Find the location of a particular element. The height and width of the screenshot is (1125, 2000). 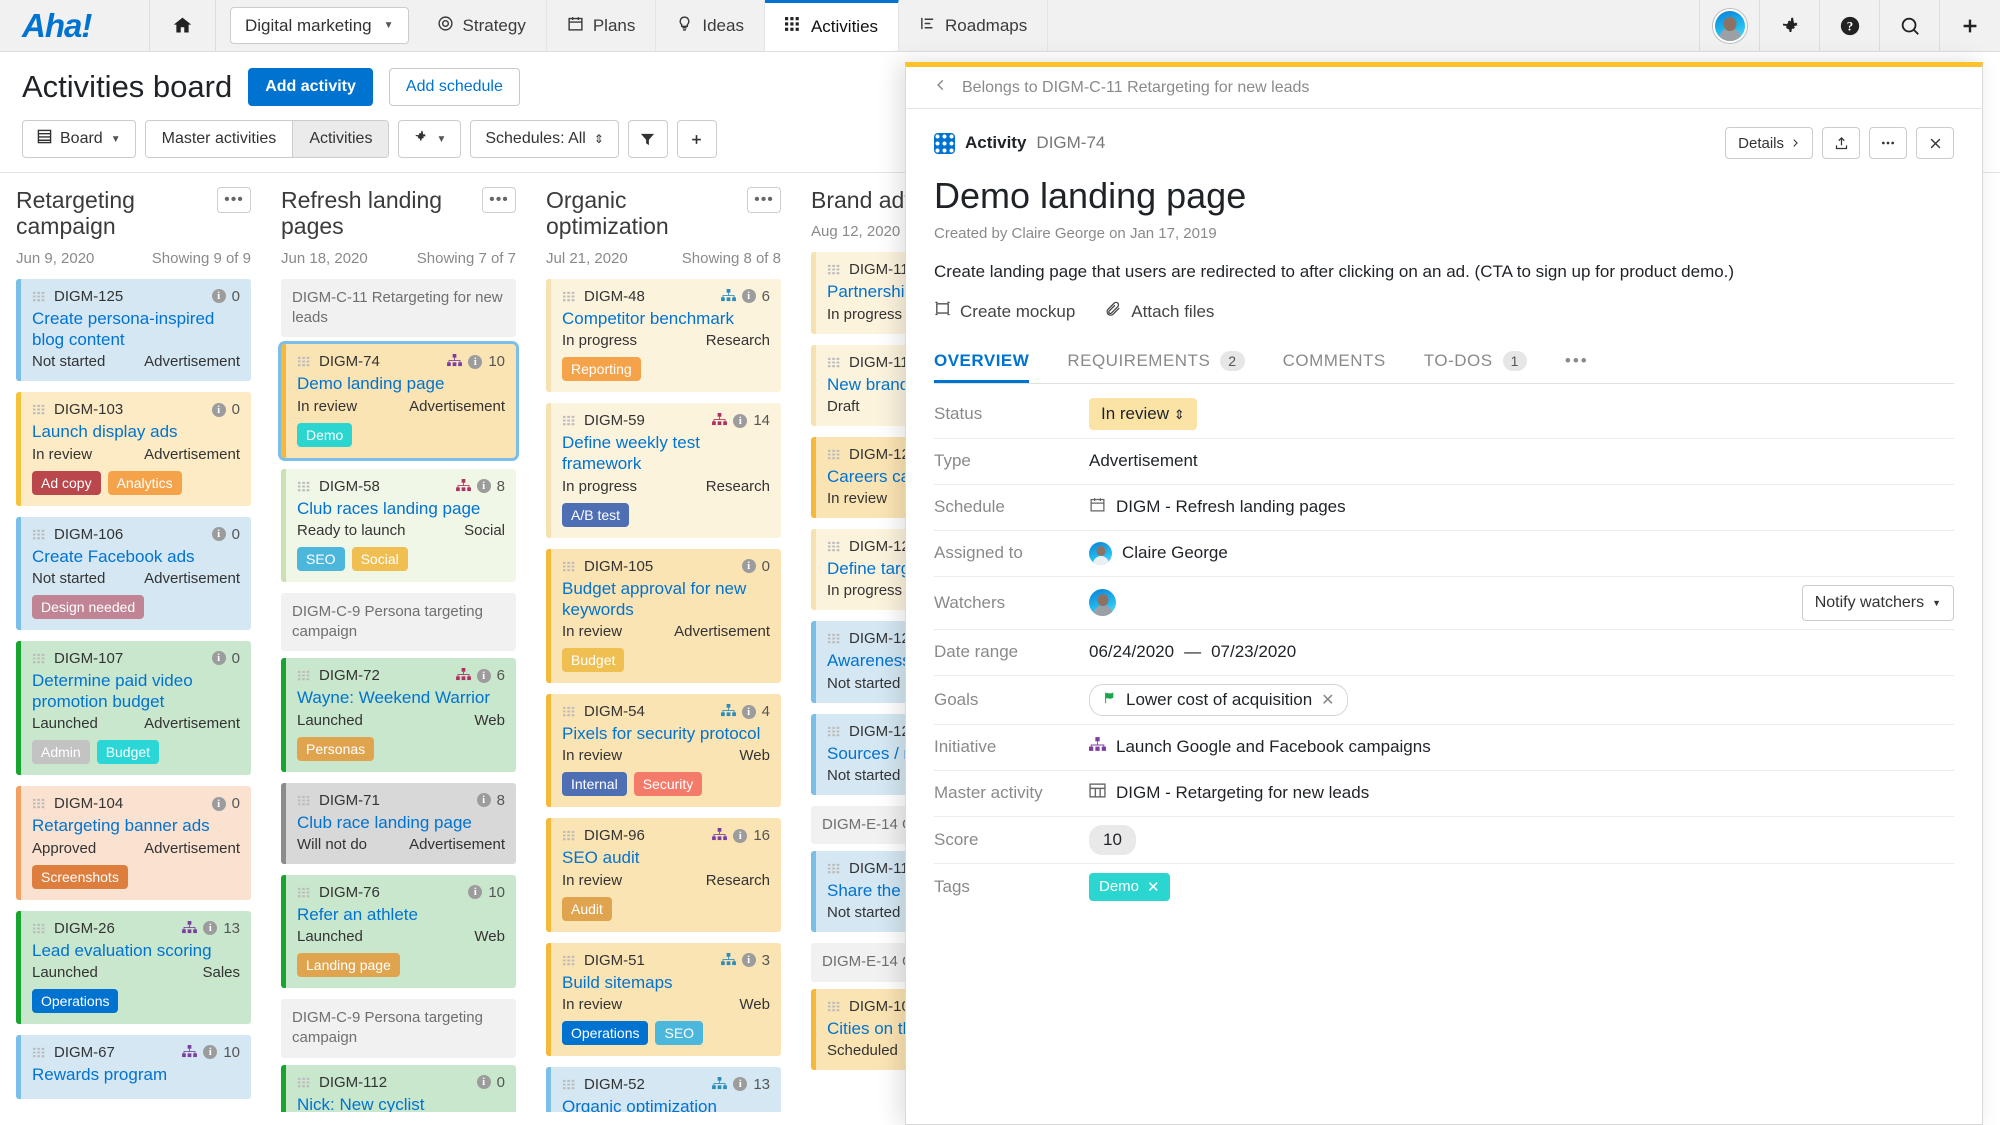

card-tag: Personas is located at coordinates (336, 748).